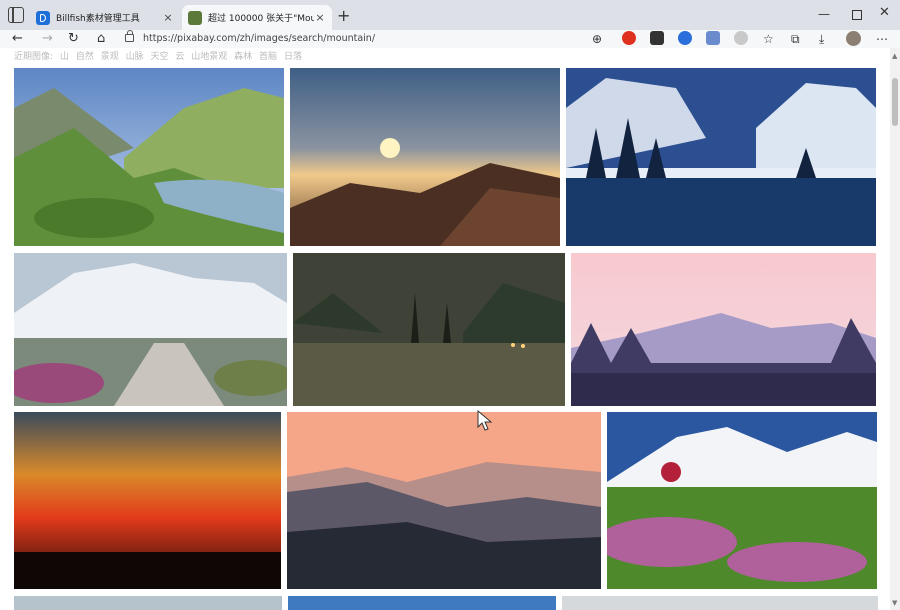 The width and height of the screenshot is (900, 610). I want to click on lake-village-dusk-image, so click(429, 329).